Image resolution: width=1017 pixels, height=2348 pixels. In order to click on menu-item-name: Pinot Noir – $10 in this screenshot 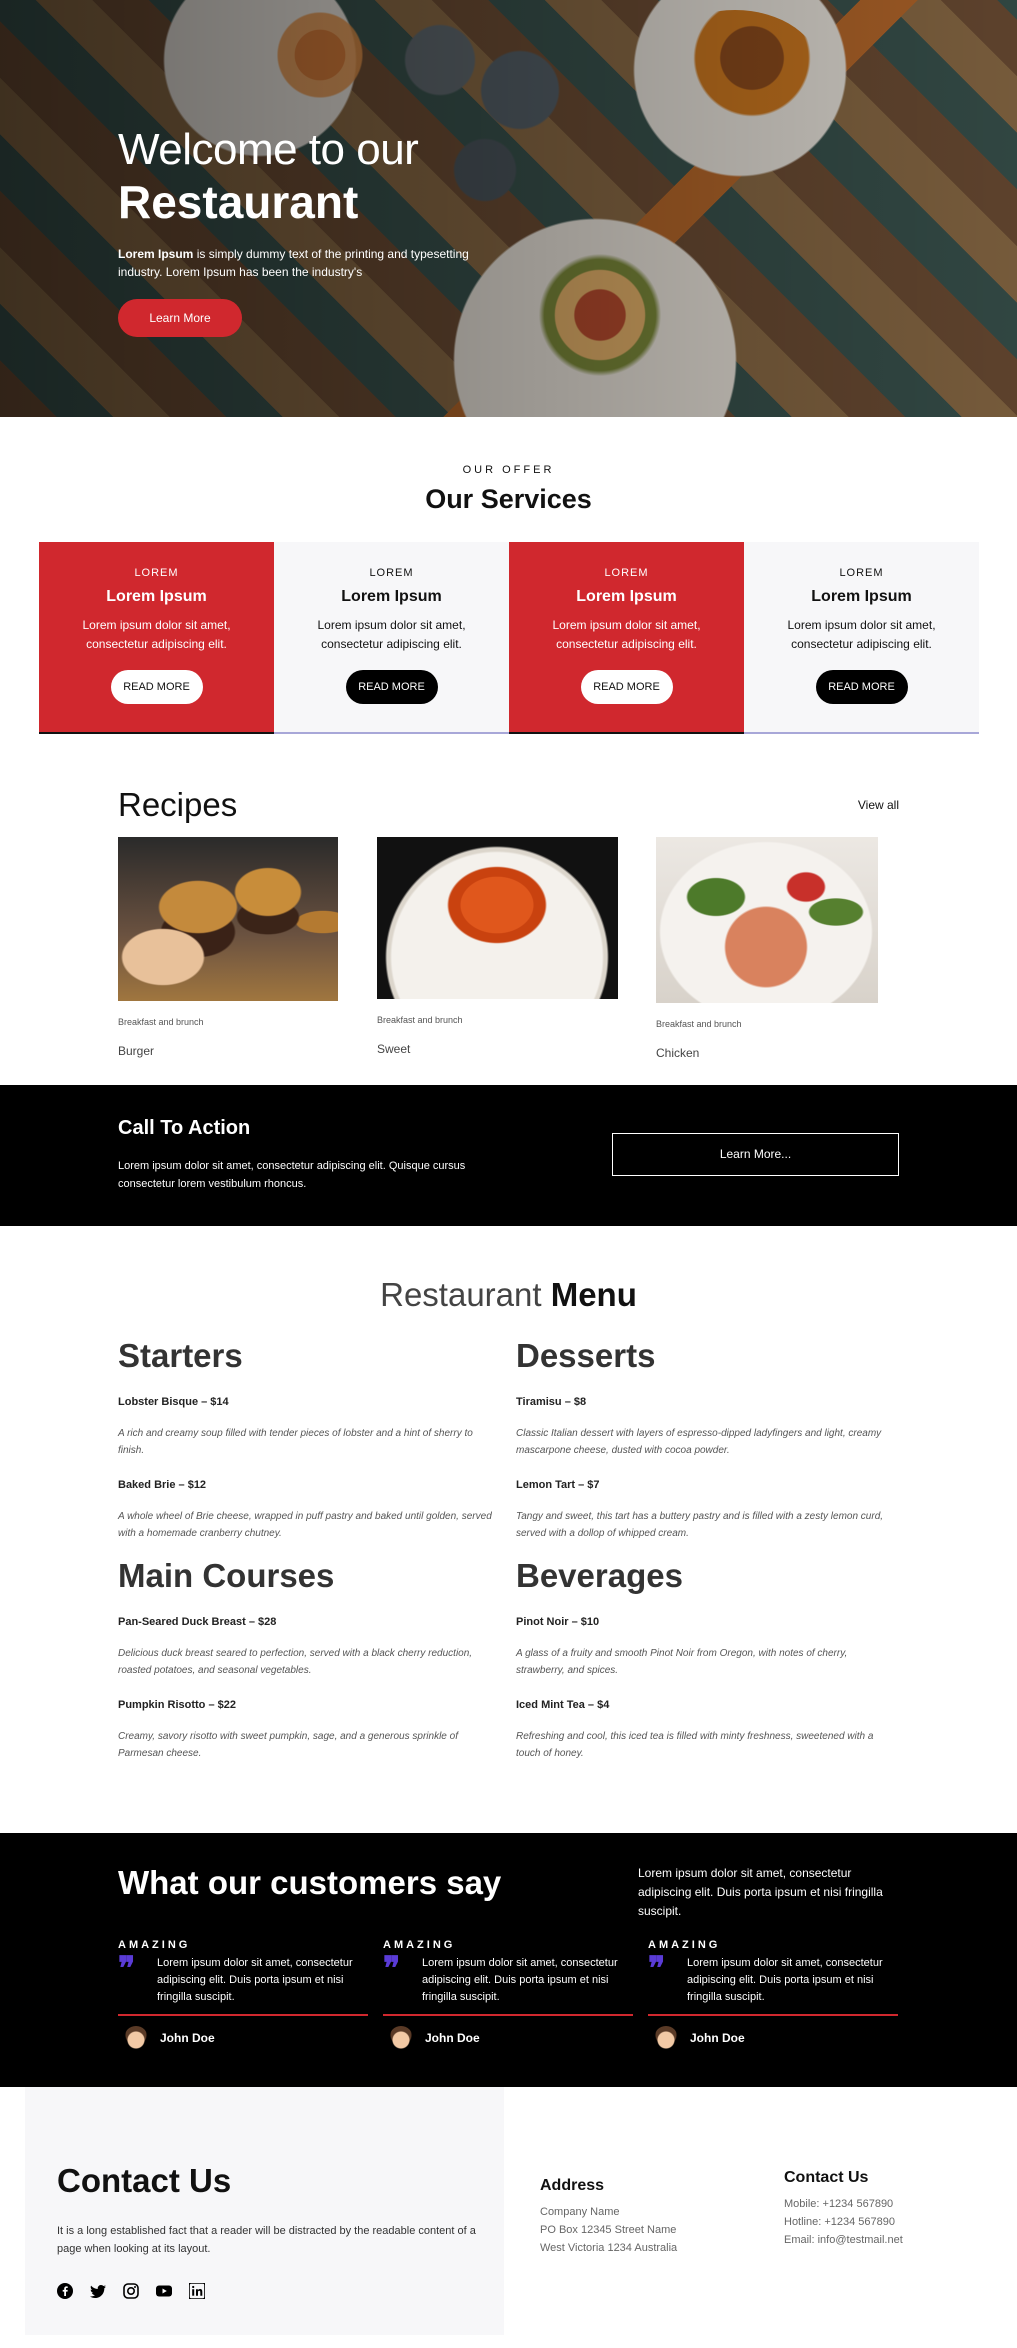, I will do `click(558, 1622)`.